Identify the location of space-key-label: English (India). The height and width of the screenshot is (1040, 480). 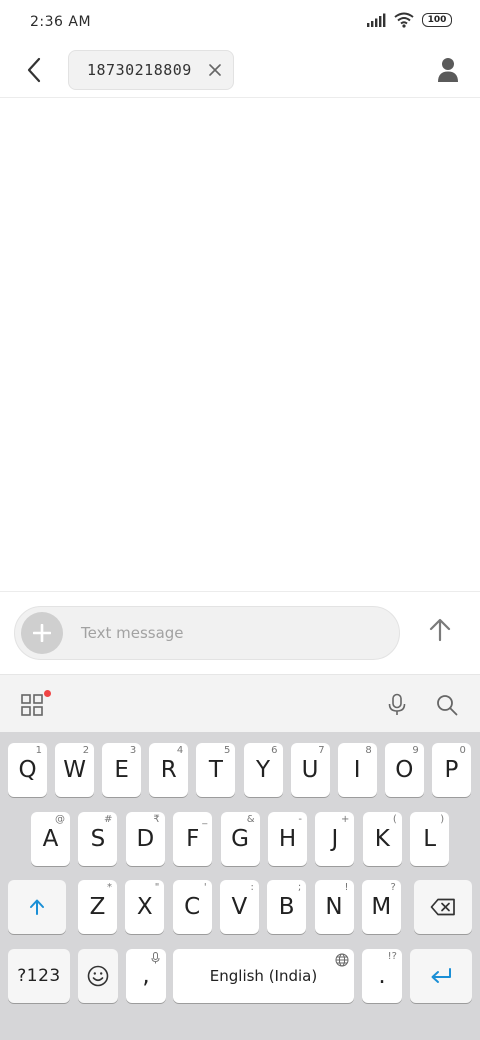
(263, 976).